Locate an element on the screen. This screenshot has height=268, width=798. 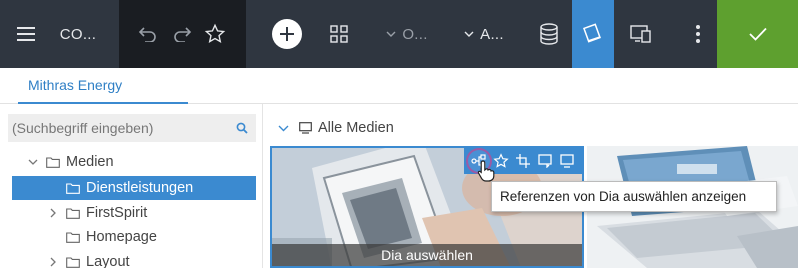
search-input: (Suchbegriff eingeben) is located at coordinates (132, 128).